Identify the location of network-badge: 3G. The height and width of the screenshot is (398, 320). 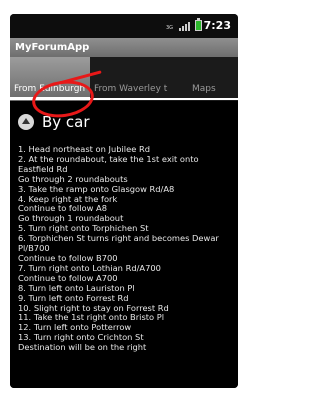
(170, 28).